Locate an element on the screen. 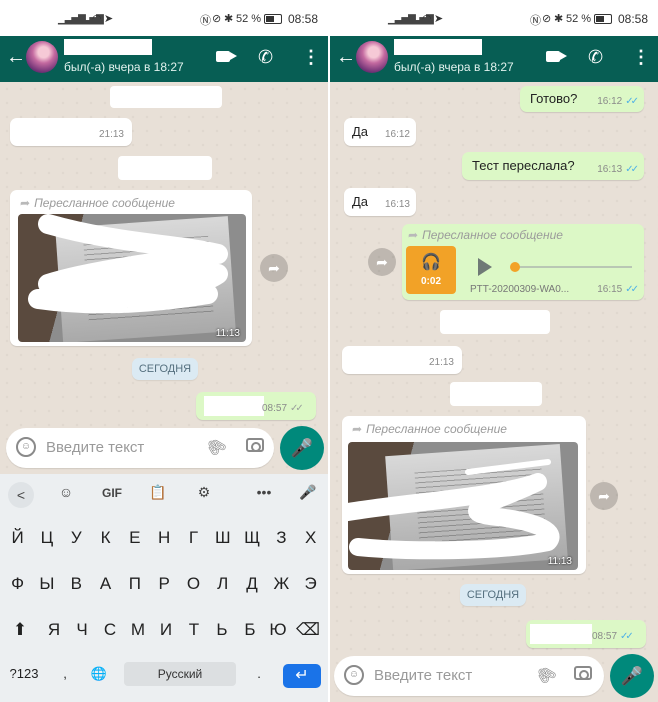 This screenshot has height=702, width=658. key-9: Ю is located at coordinates (278, 630).